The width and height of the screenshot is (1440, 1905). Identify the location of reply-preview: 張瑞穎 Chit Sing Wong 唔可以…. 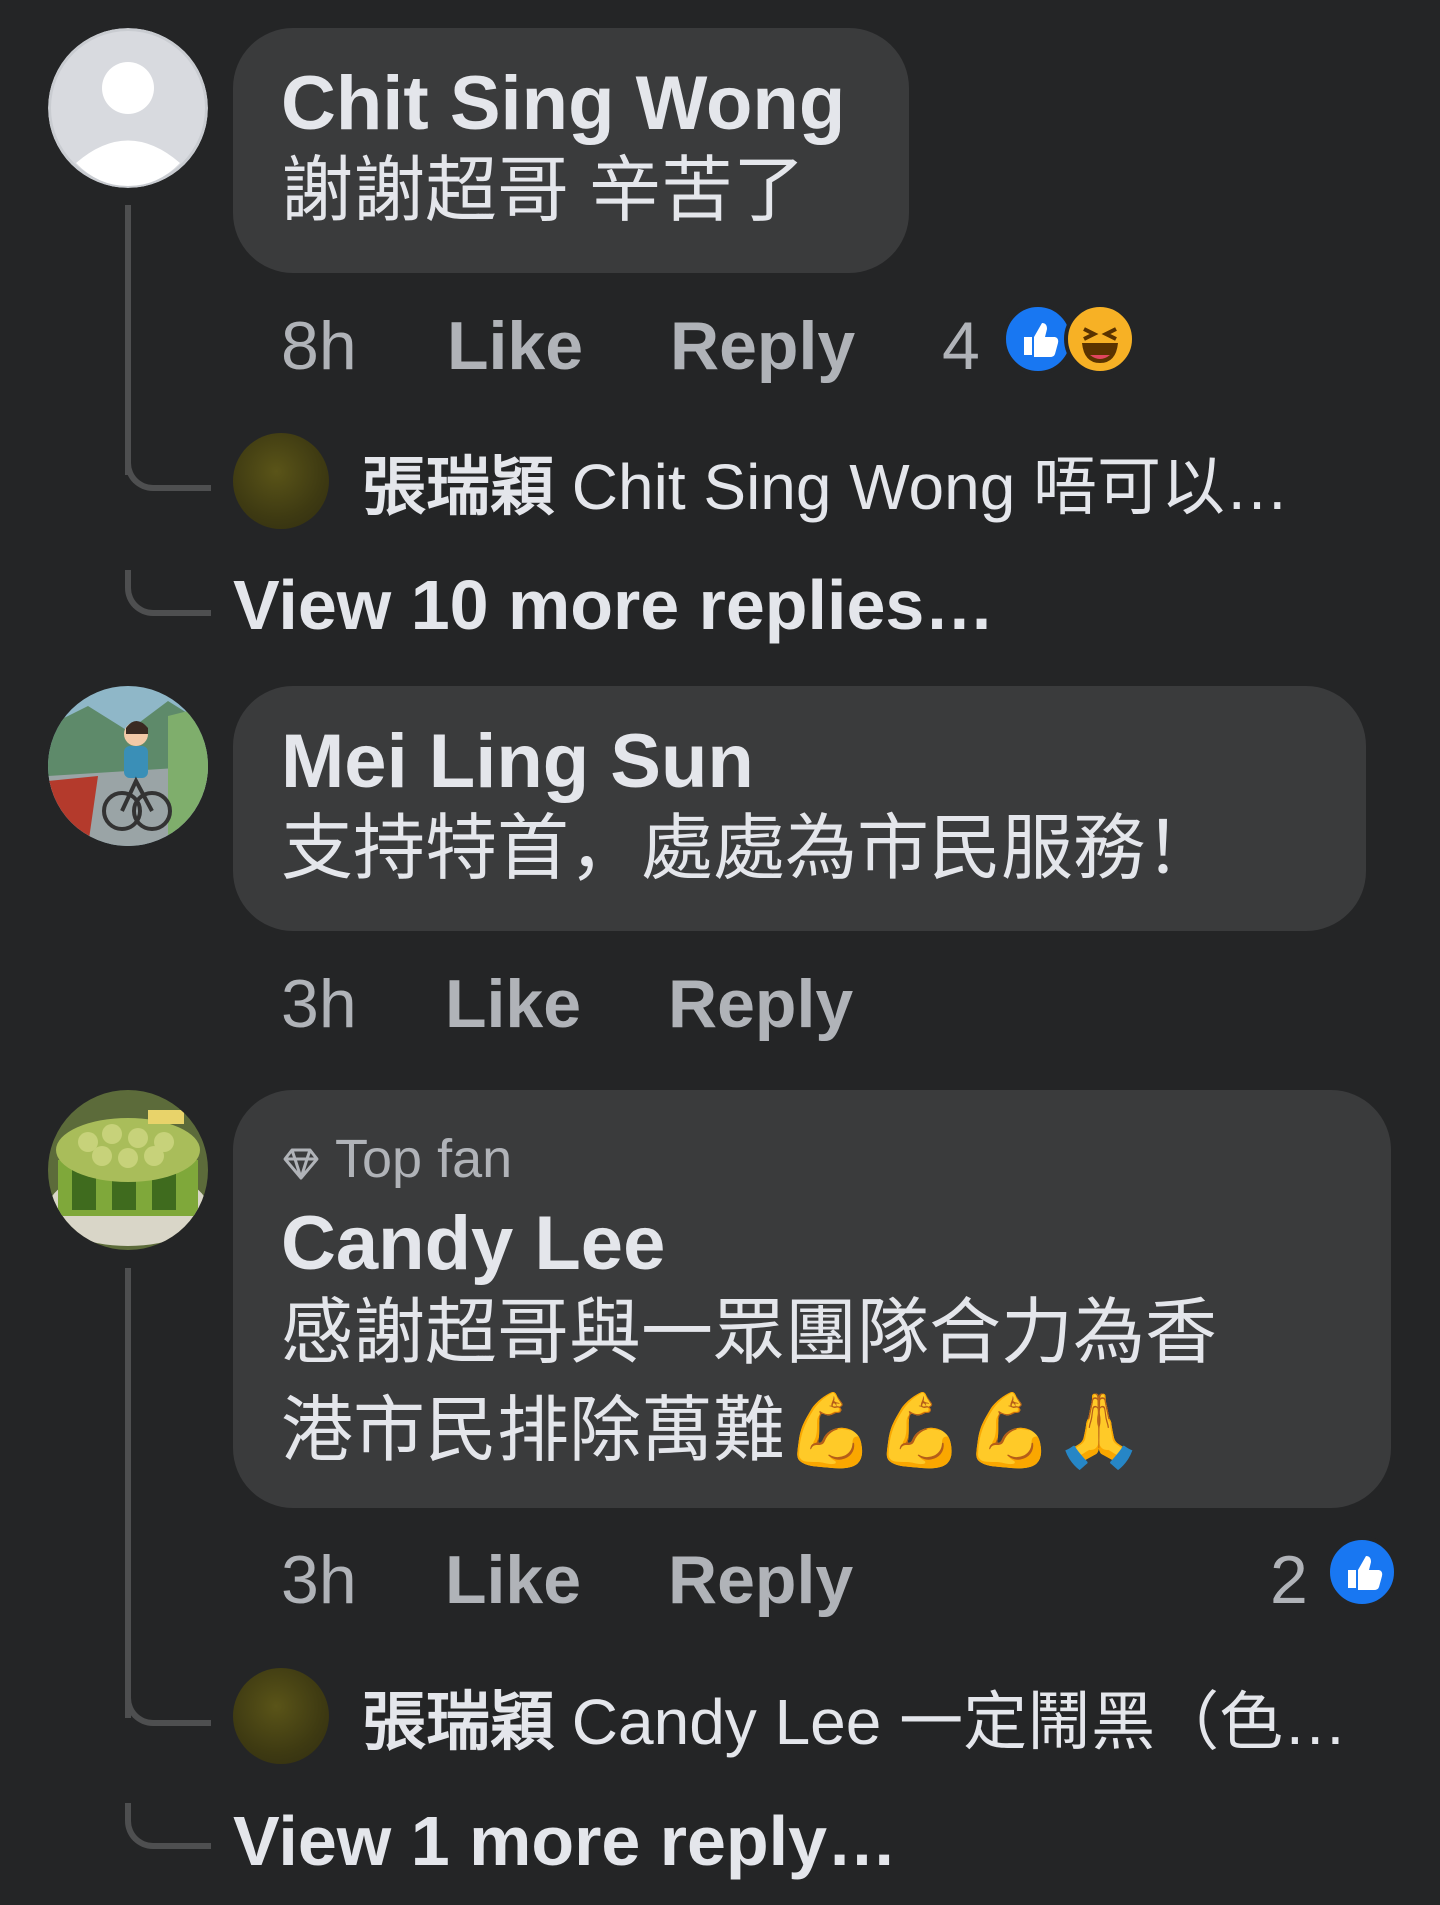
(825, 487).